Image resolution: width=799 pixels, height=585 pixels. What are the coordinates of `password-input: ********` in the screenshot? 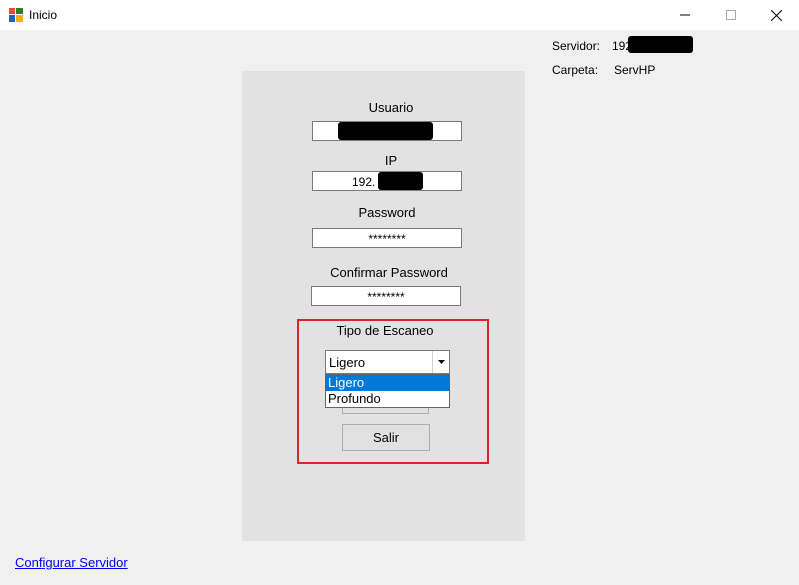 It's located at (387, 238).